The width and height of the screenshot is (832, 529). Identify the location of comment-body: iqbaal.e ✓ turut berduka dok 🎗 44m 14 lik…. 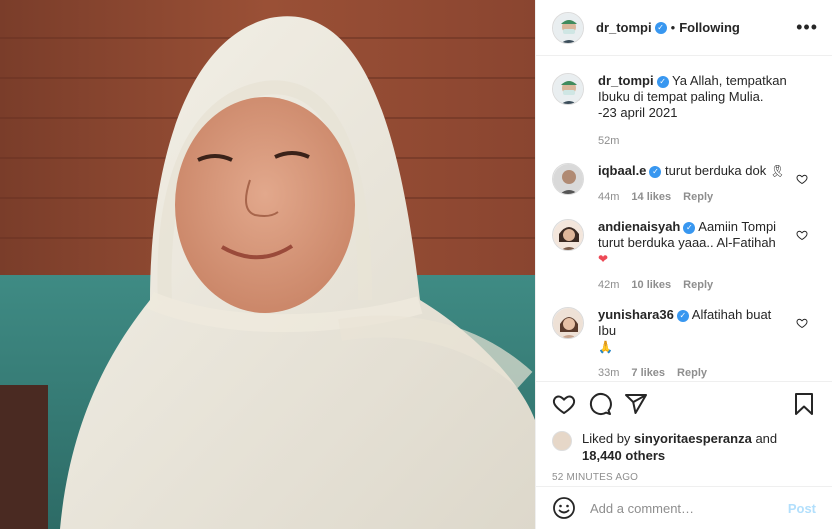
(707, 184).